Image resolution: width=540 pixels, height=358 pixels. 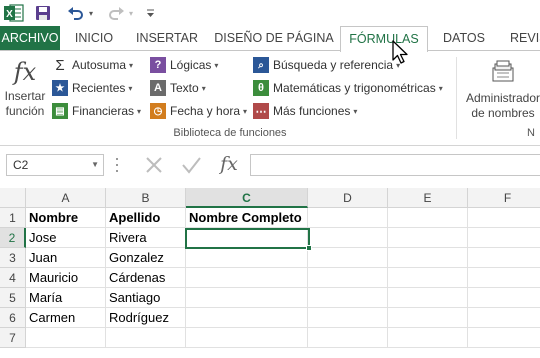 I want to click on financial-button: ▤ Financieras ▾, so click(x=96, y=111).